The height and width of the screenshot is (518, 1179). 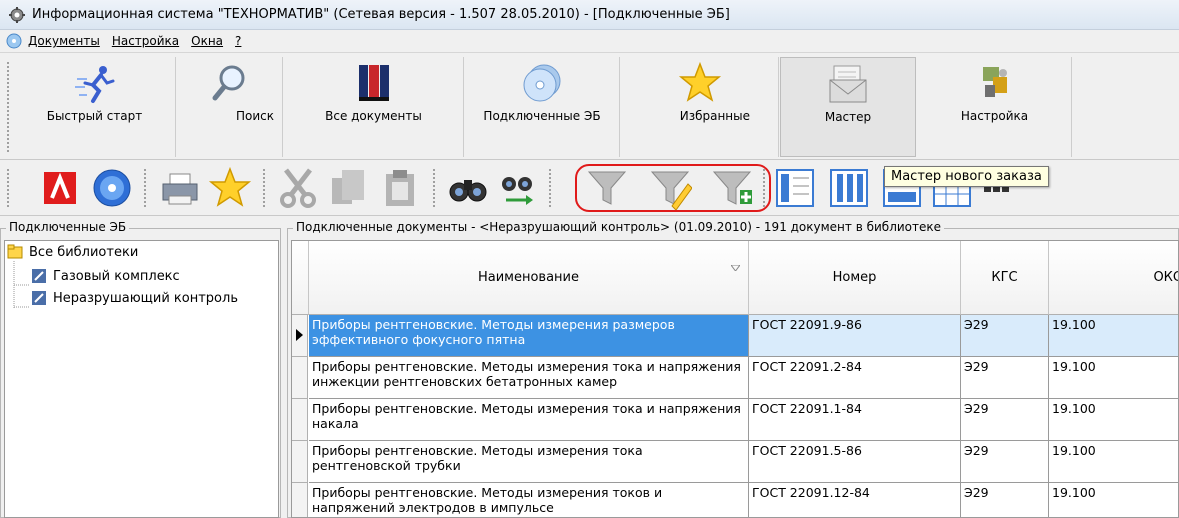 I want to click on print-button, so click(x=180, y=188).